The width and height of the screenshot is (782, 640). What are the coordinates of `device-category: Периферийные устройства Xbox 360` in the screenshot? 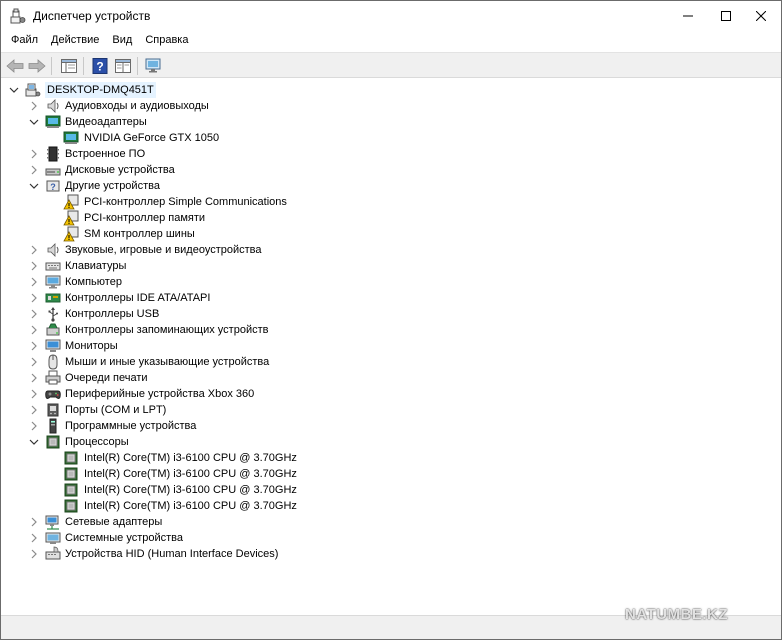 It's located at (379, 394).